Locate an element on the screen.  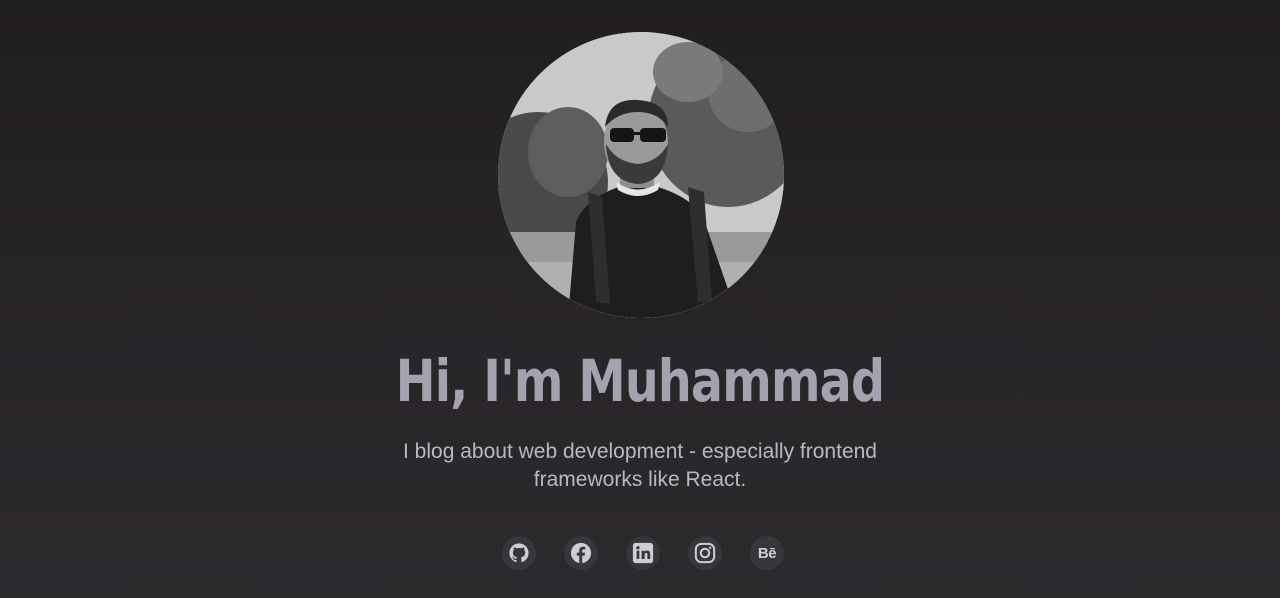
profile-avatar is located at coordinates (641, 175).